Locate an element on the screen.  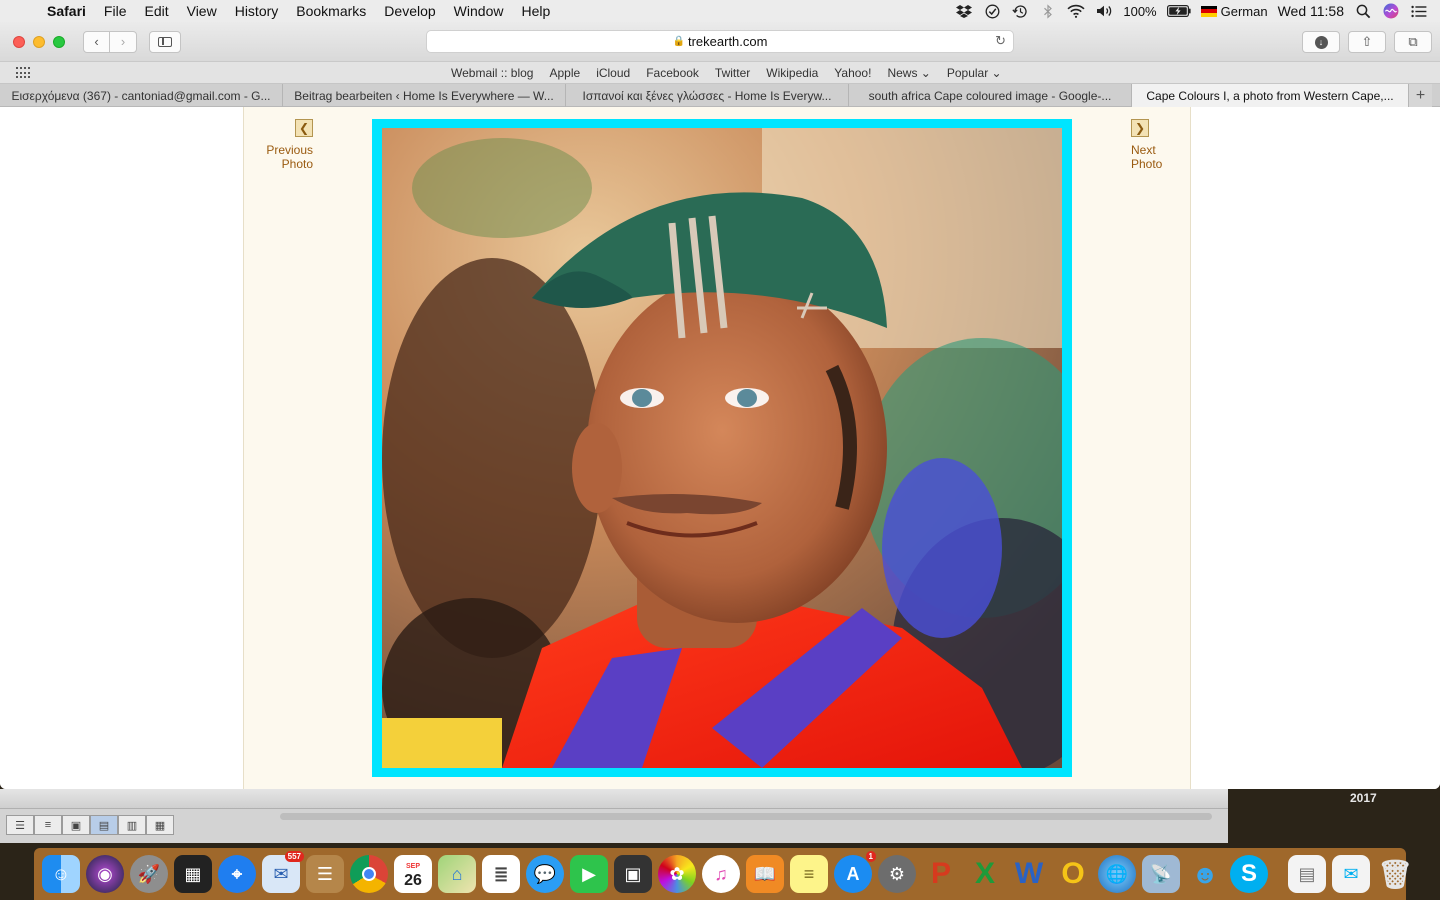
share-button: ⇧ is located at coordinates (1367, 42).